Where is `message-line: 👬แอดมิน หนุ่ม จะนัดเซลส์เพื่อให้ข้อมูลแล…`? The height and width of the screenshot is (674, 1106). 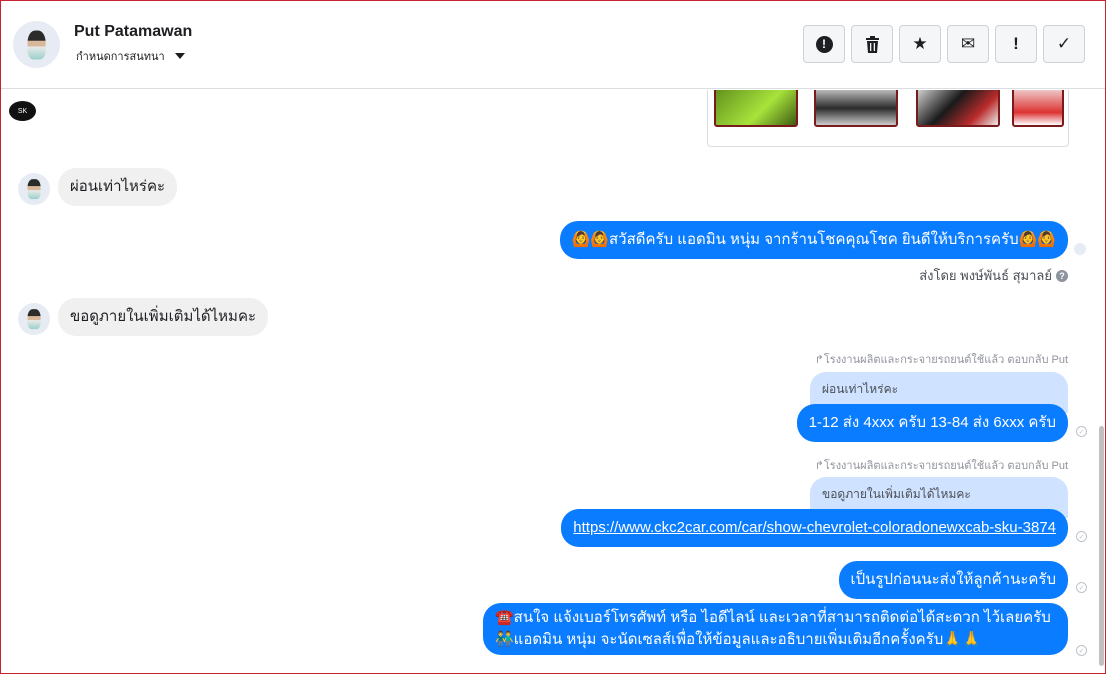 message-line: 👬แอดมิน หนุ่ม จะนัดเซลส์เพื่อให้ข้อมูลแล… is located at coordinates (738, 639).